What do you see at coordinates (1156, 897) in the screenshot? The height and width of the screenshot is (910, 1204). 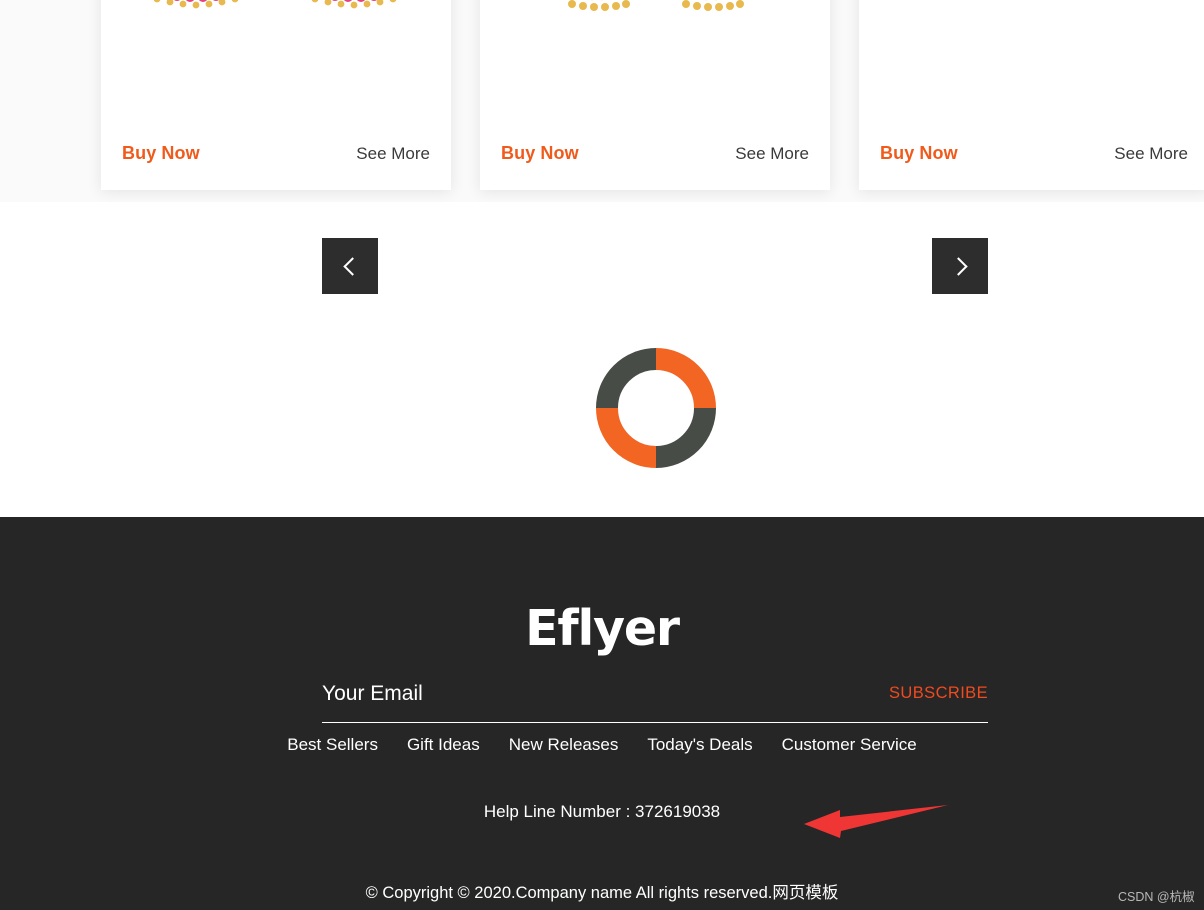 I see `csdn-watermark: CSDN @杭椒` at bounding box center [1156, 897].